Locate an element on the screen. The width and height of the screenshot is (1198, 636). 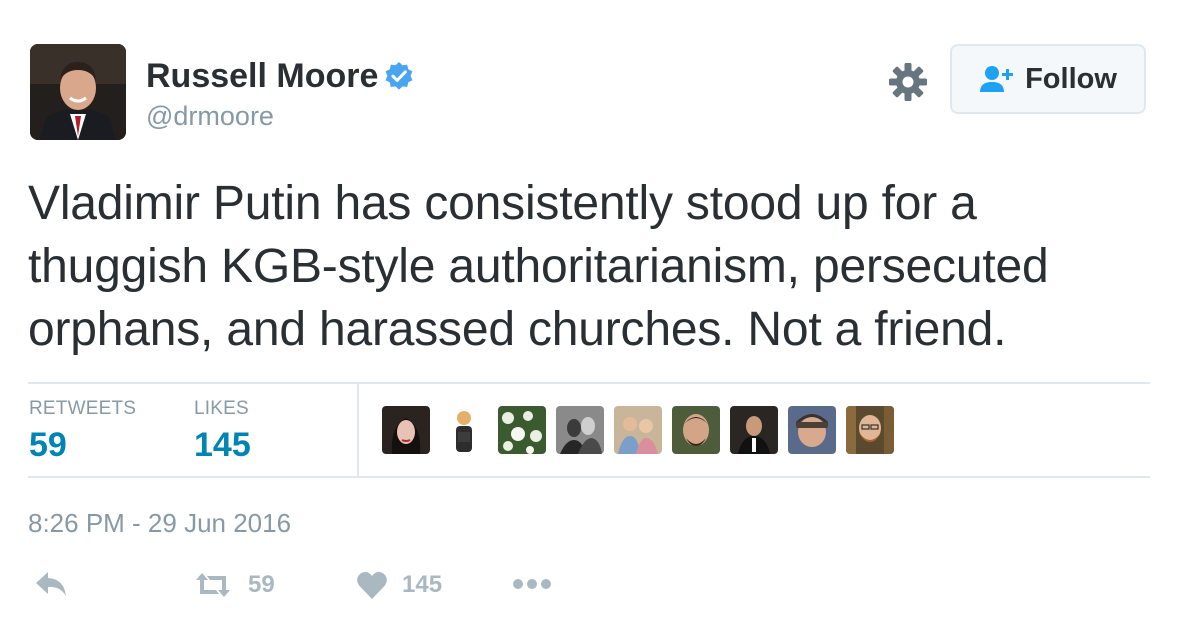
retweets-label: RETWEETS is located at coordinates (82, 409).